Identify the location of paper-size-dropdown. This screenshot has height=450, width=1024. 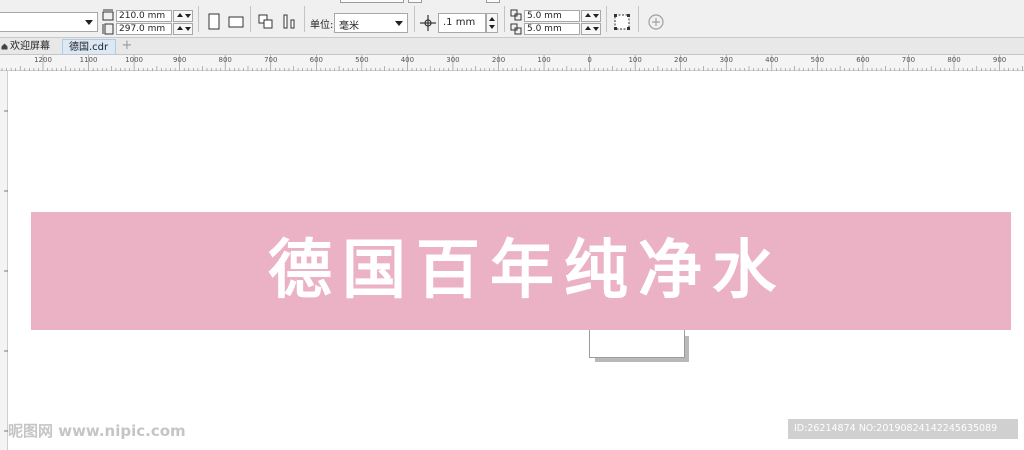
(49, 22).